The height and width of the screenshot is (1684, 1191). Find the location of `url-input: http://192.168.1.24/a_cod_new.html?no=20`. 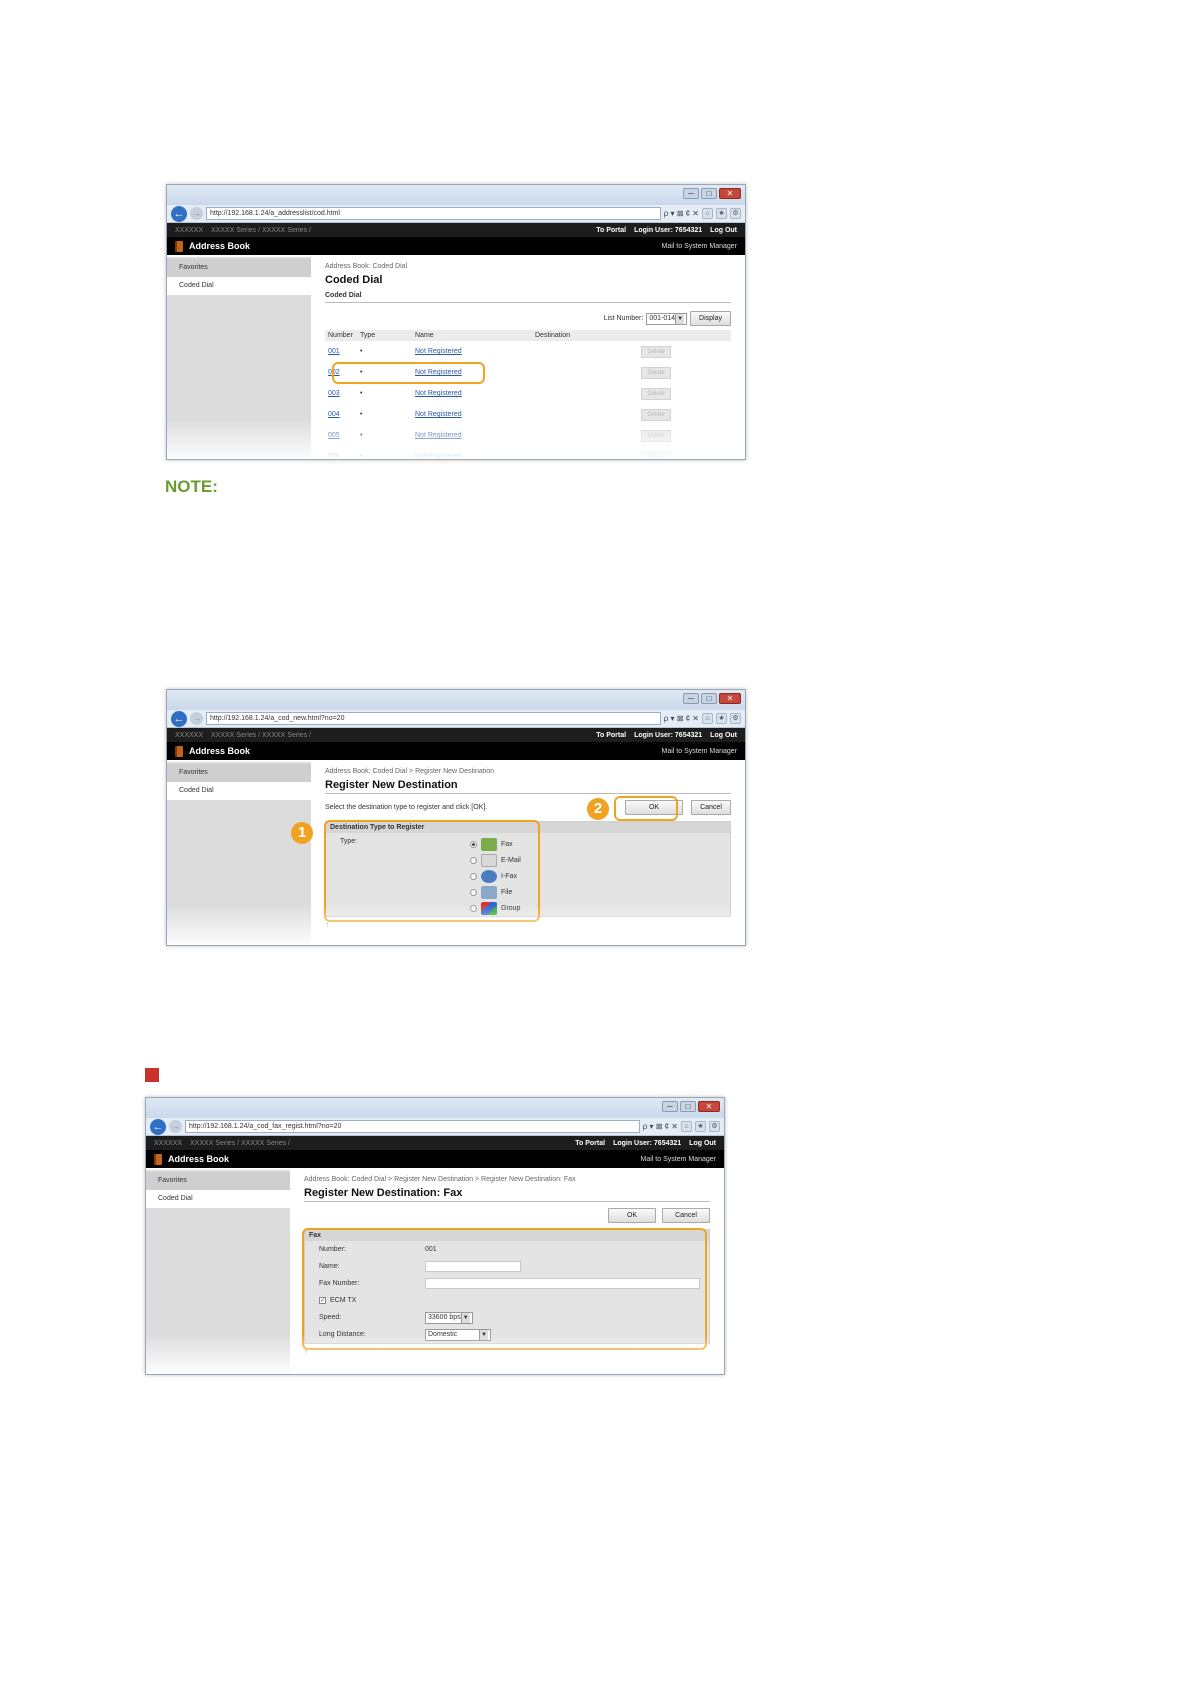

url-input: http://192.168.1.24/a_cod_new.html?no=20 is located at coordinates (433, 718).